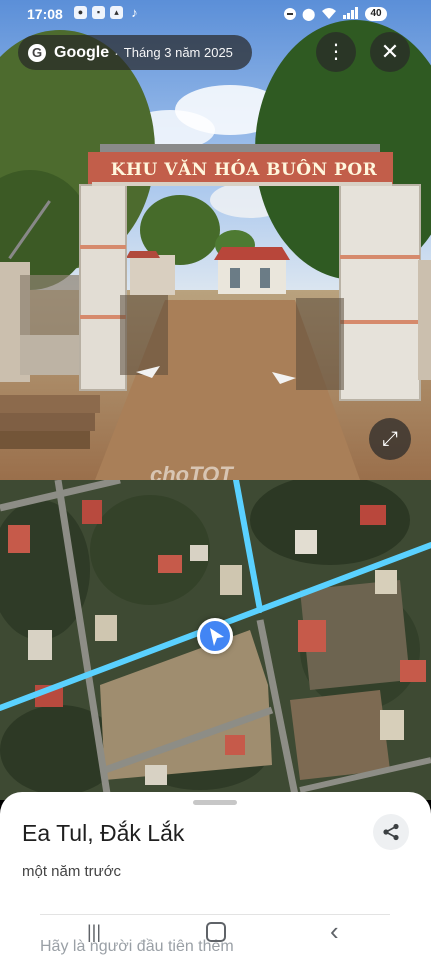 The width and height of the screenshot is (431, 960). Describe the element at coordinates (45, 14) in the screenshot. I see `status-time: 17:08` at that location.